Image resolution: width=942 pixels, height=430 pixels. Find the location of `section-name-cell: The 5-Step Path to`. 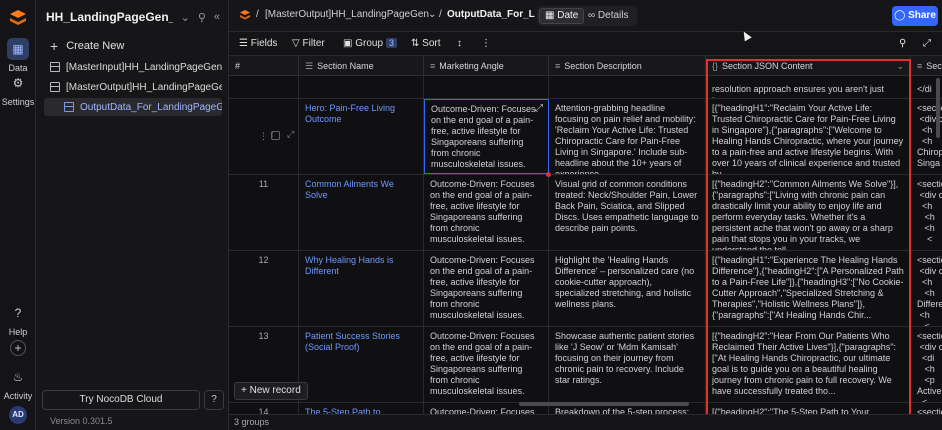

section-name-cell: The 5-Step Path to is located at coordinates (361, 408).